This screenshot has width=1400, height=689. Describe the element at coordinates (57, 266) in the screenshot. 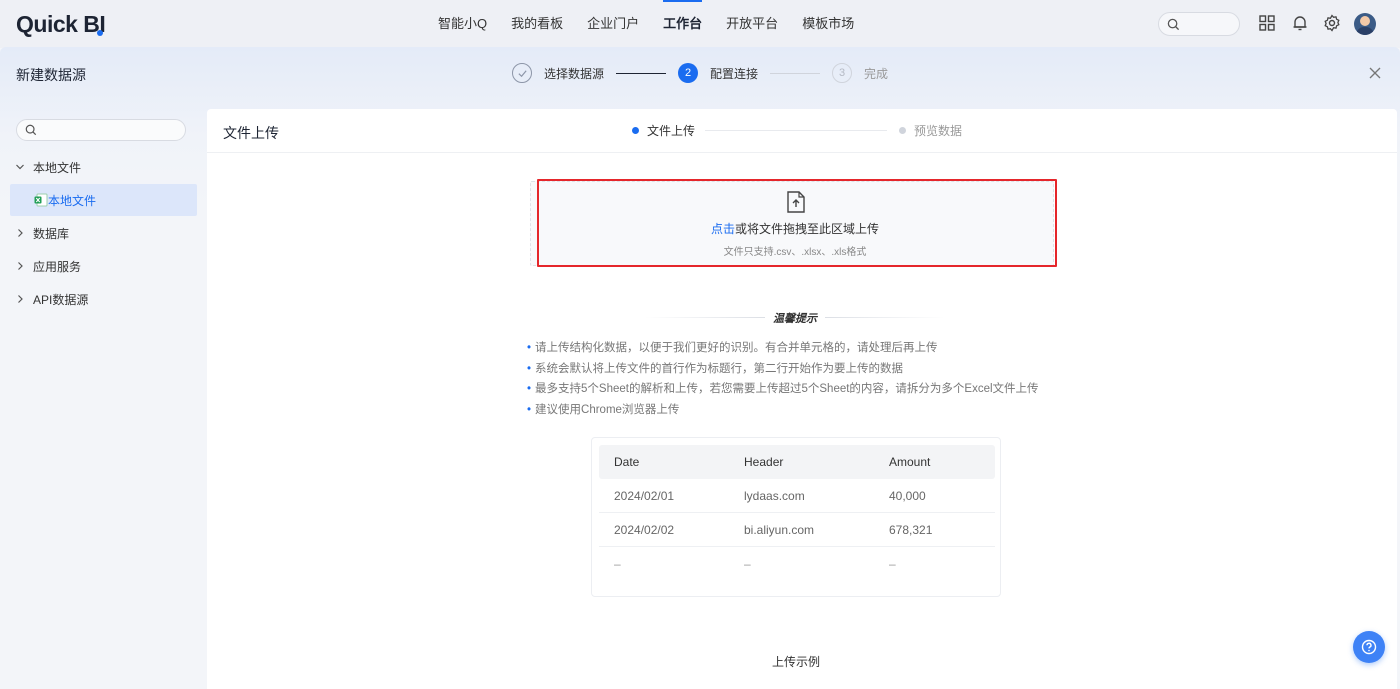

I see `sidebar-item-label: 应用服务` at that location.